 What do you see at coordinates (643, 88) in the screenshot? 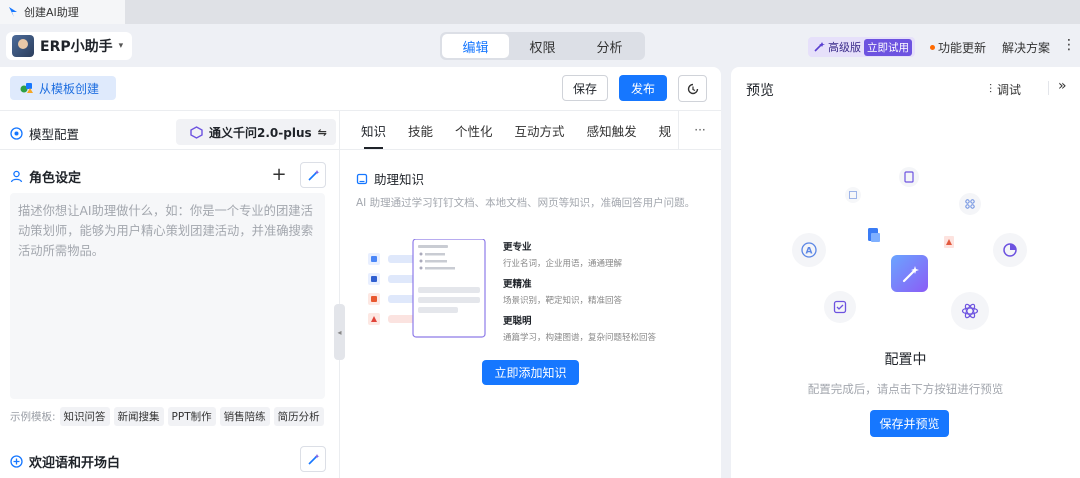
I see `publish-button: 发布` at bounding box center [643, 88].